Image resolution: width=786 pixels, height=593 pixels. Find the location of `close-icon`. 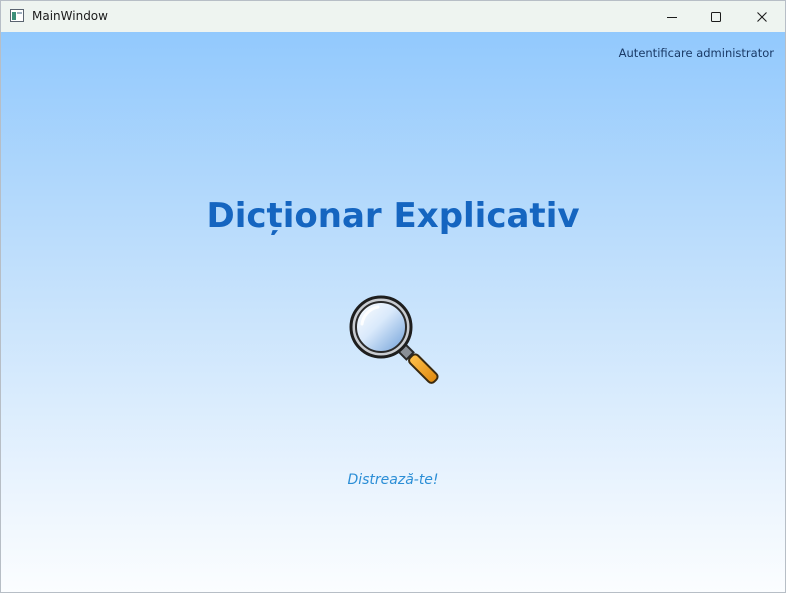

close-icon is located at coordinates (762, 16).